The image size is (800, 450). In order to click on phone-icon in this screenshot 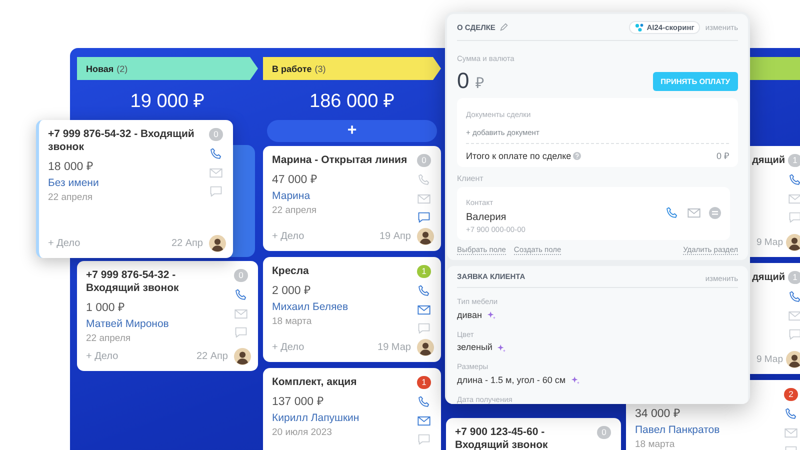, I will do `click(672, 213)`.